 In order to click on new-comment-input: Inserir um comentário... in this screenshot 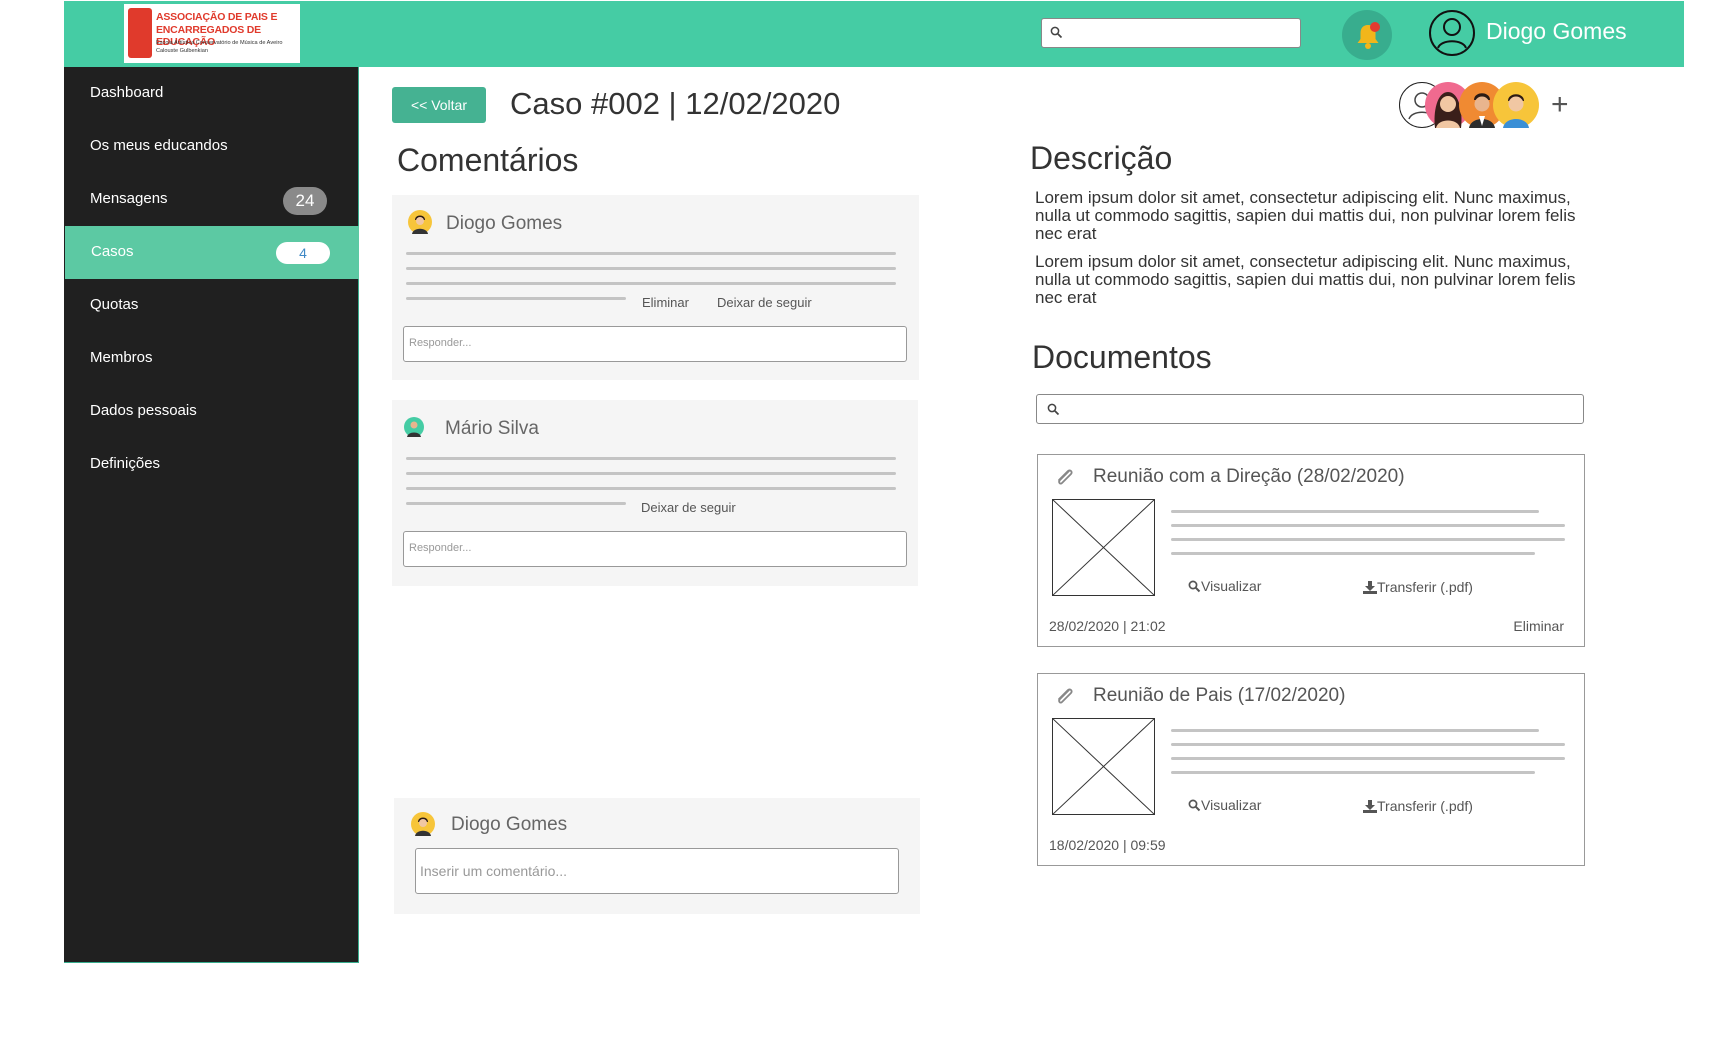, I will do `click(657, 871)`.